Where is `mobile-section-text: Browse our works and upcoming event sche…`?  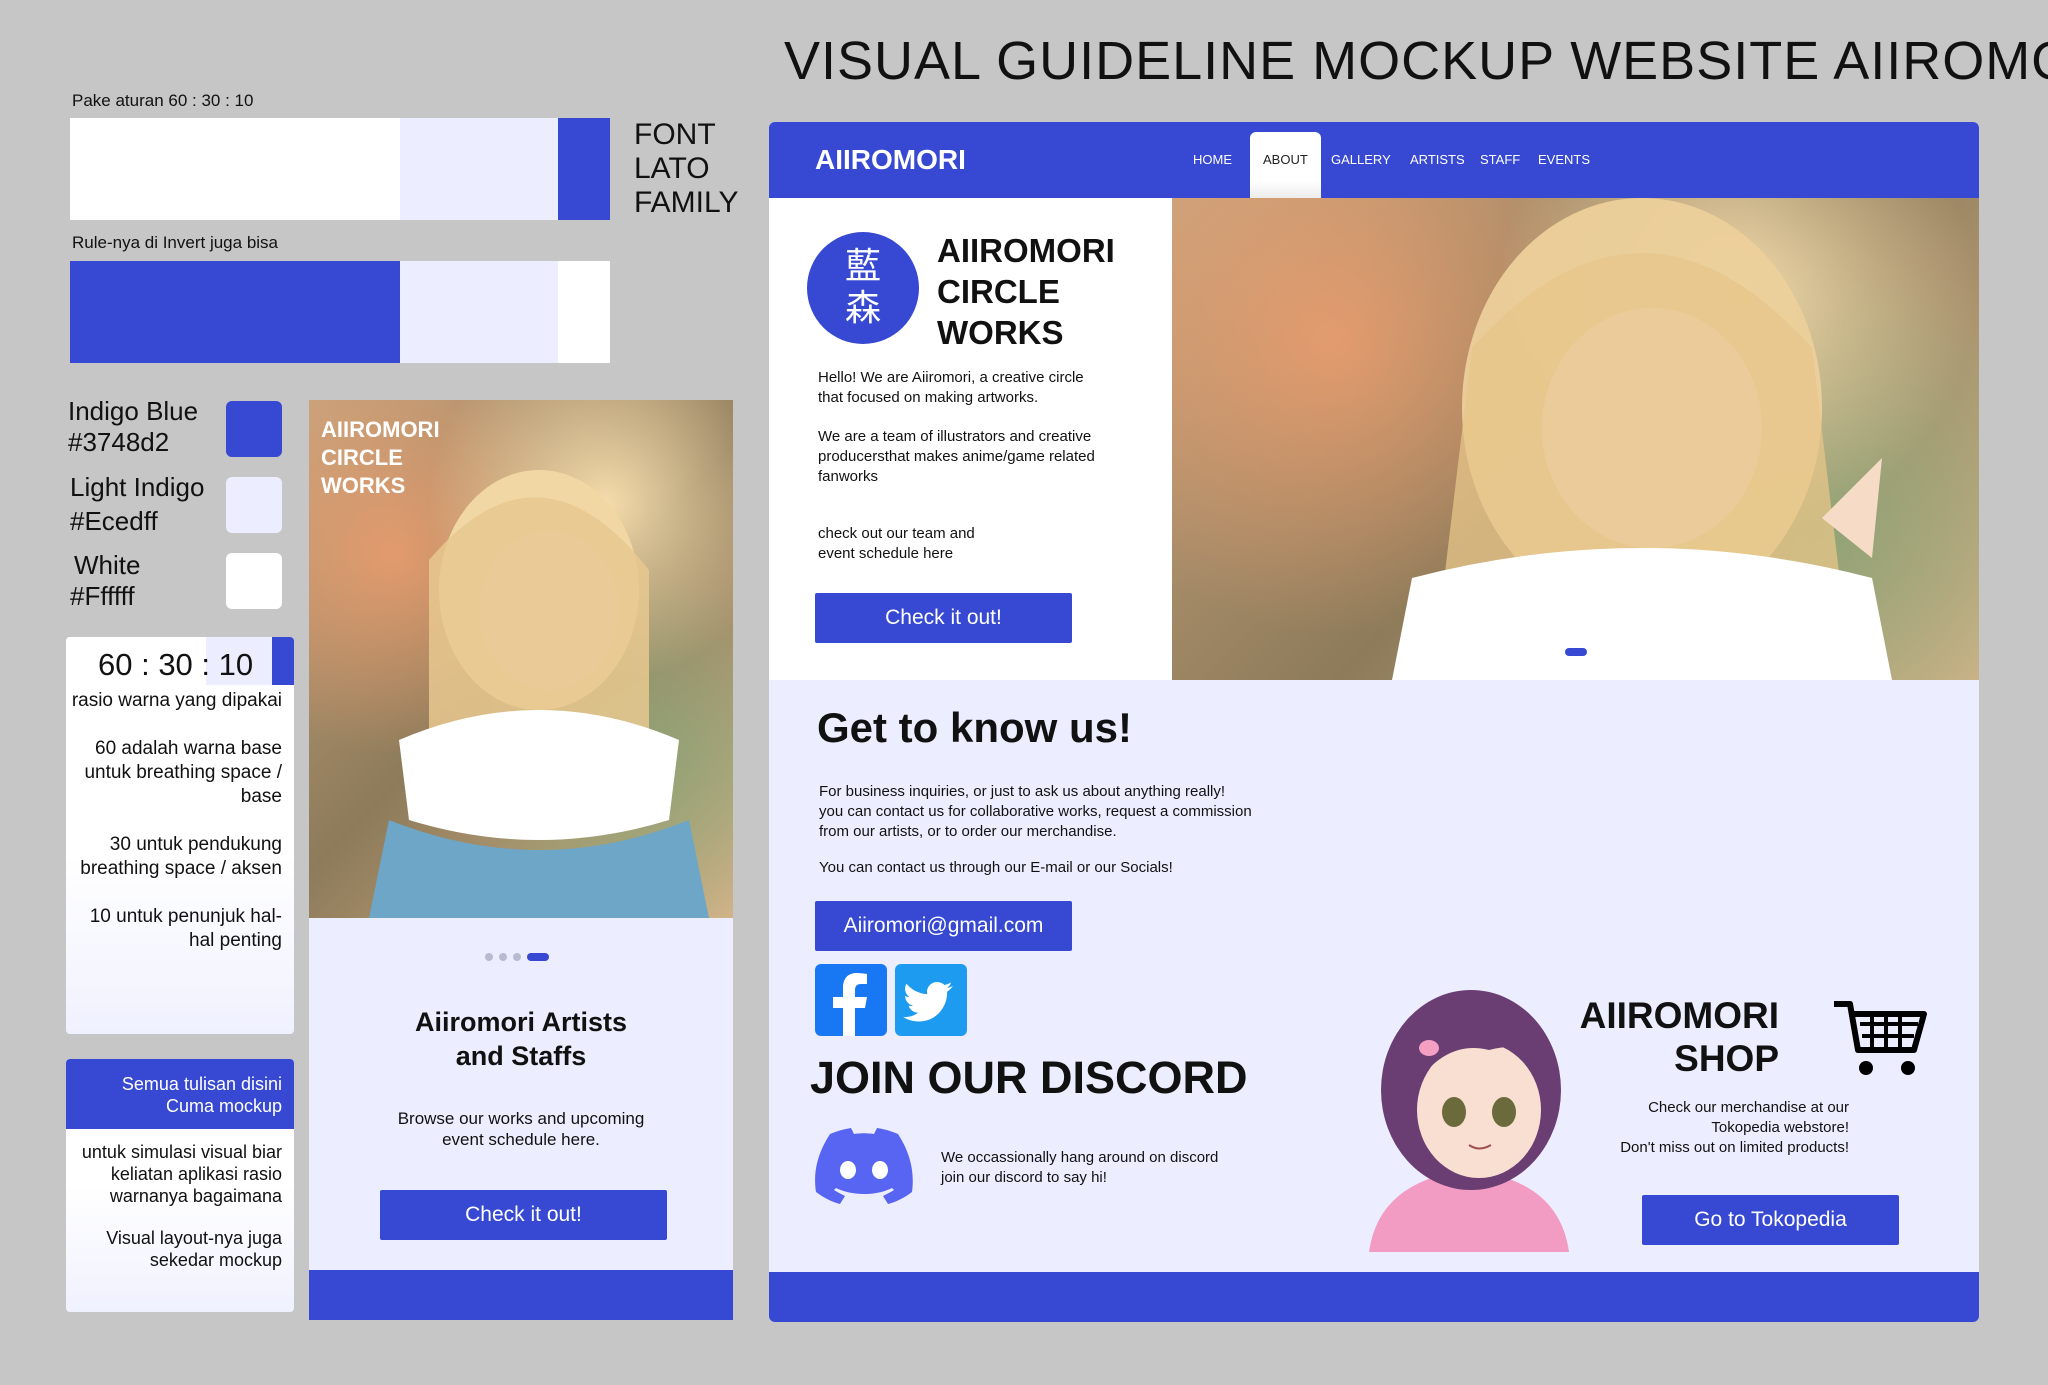
mobile-section-text: Browse our works and upcoming event sche… is located at coordinates (521, 1129).